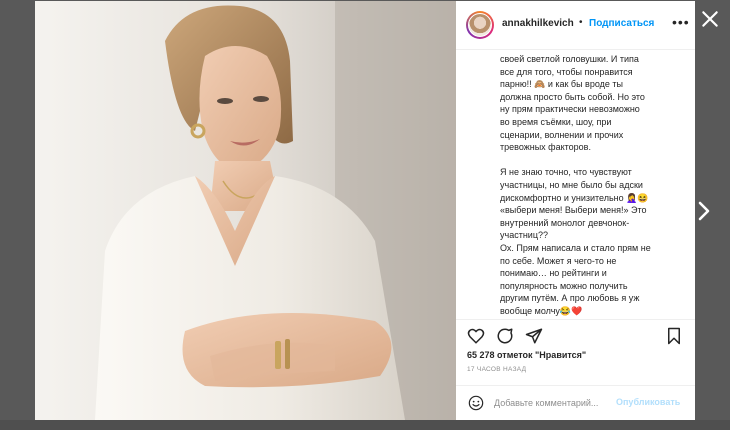 Image resolution: width=730 pixels, height=430 pixels. What do you see at coordinates (704, 211) in the screenshot?
I see `chevron-right-icon` at bounding box center [704, 211].